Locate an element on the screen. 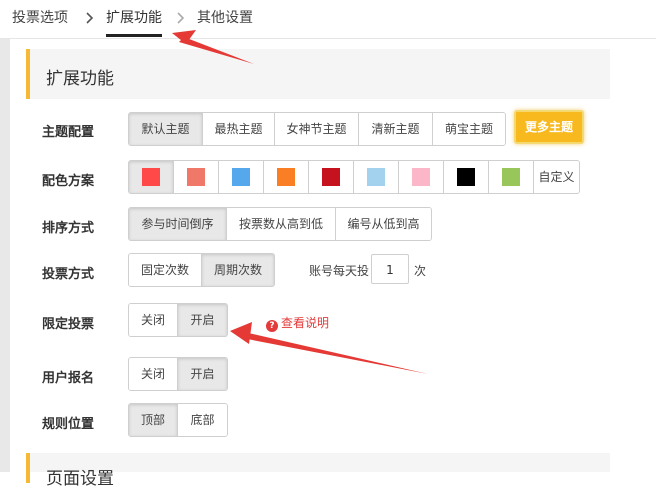  view-instructions-link: ? 查看说明 is located at coordinates (297, 323).